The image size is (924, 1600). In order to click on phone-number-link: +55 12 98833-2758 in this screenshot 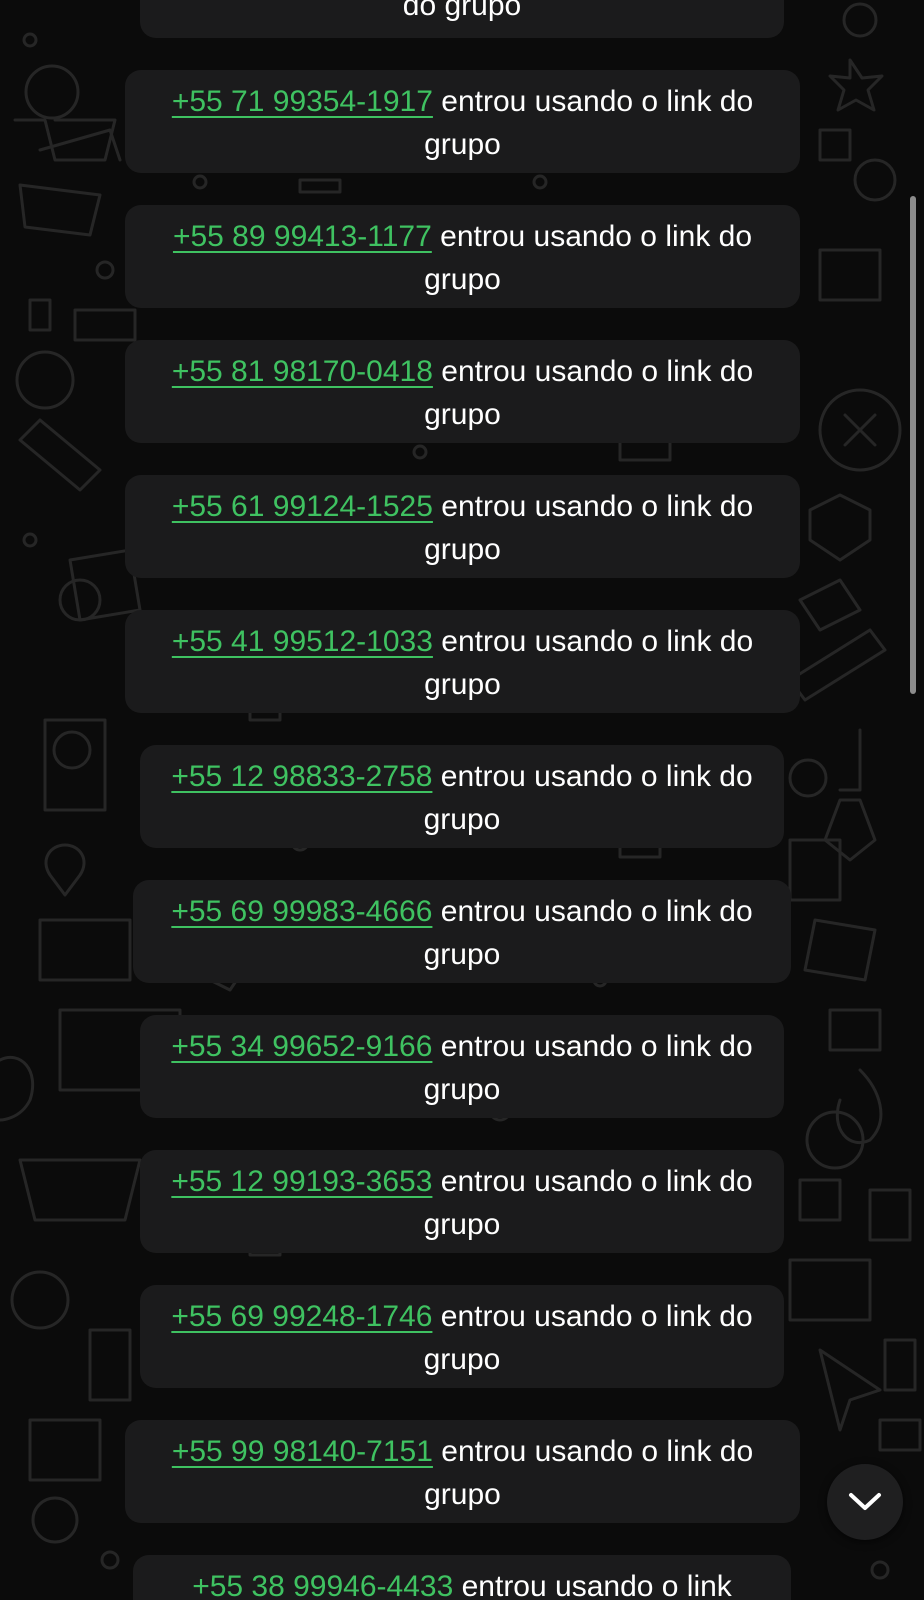, I will do `click(301, 776)`.